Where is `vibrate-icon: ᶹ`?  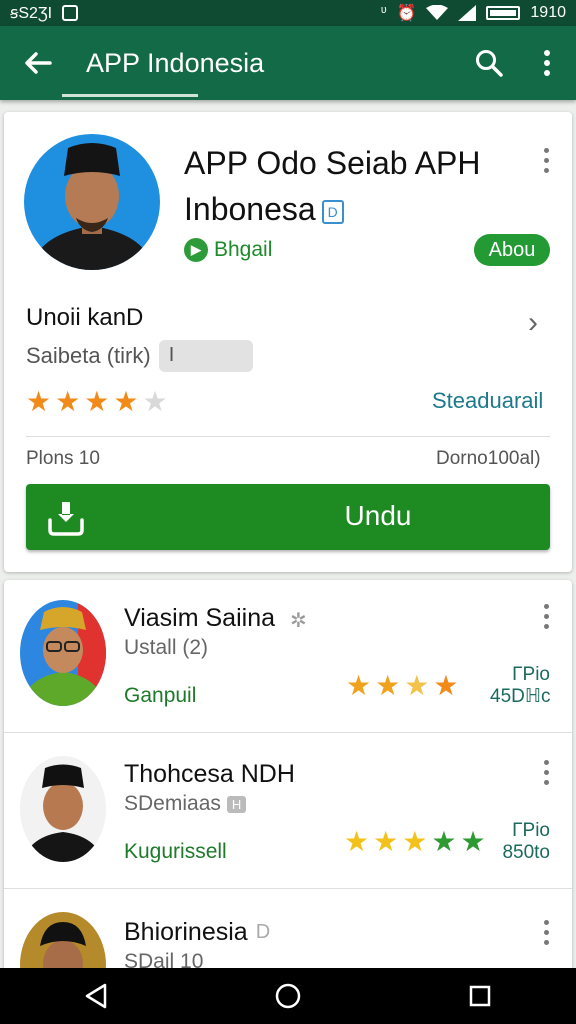 vibrate-icon: ᶹ is located at coordinates (383, 12).